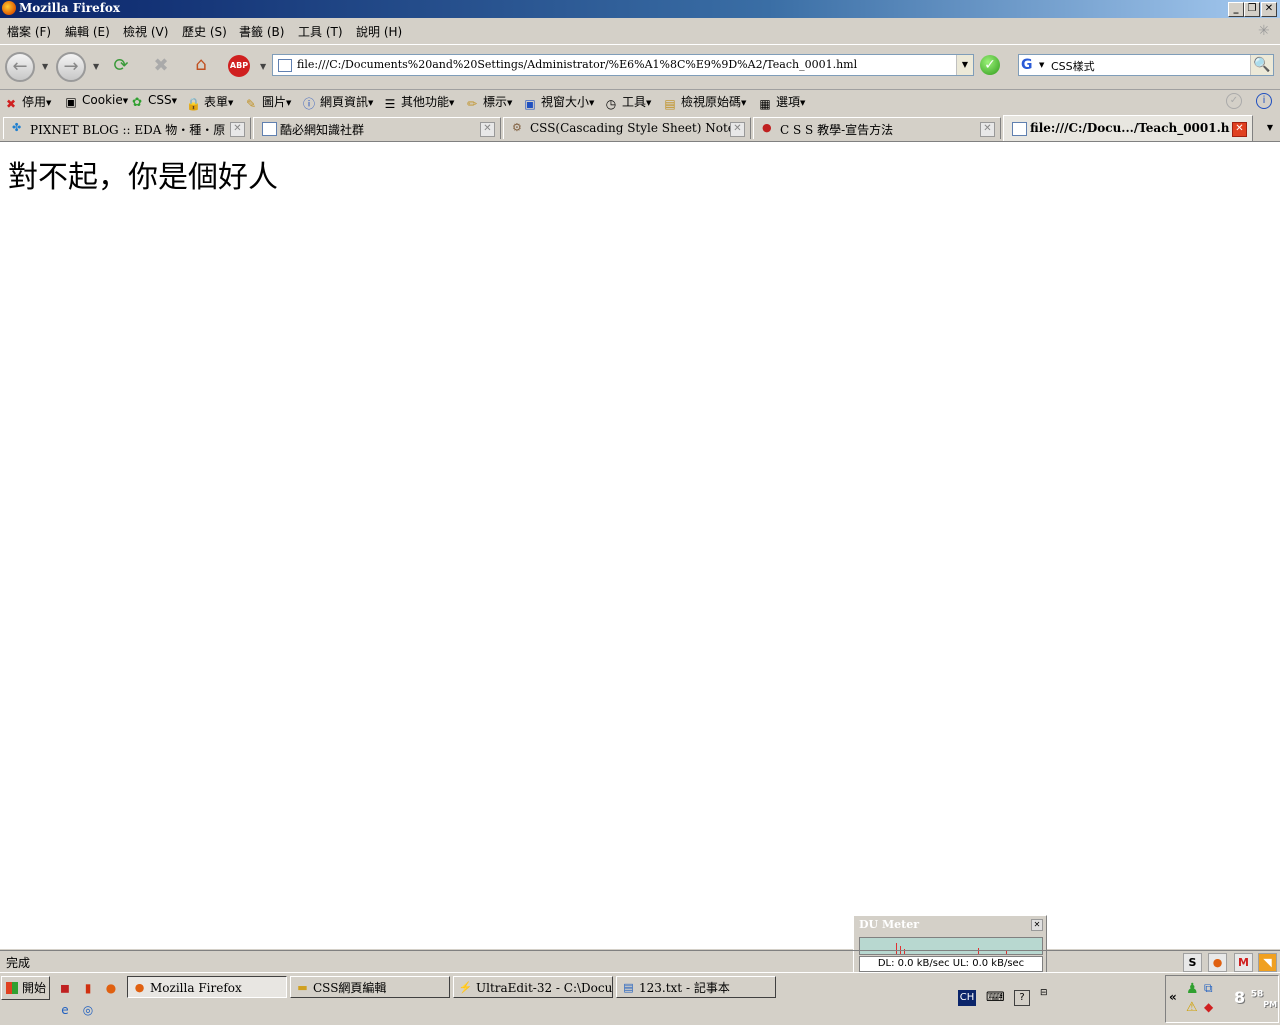  What do you see at coordinates (465, 987) in the screenshot?
I see `ultraedit-icon: ⚡` at bounding box center [465, 987].